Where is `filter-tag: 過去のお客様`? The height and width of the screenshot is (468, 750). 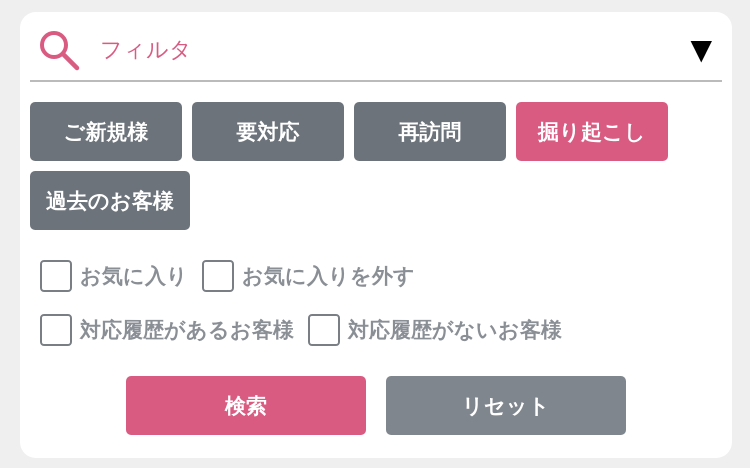
filter-tag: 過去のお客様 is located at coordinates (110, 200).